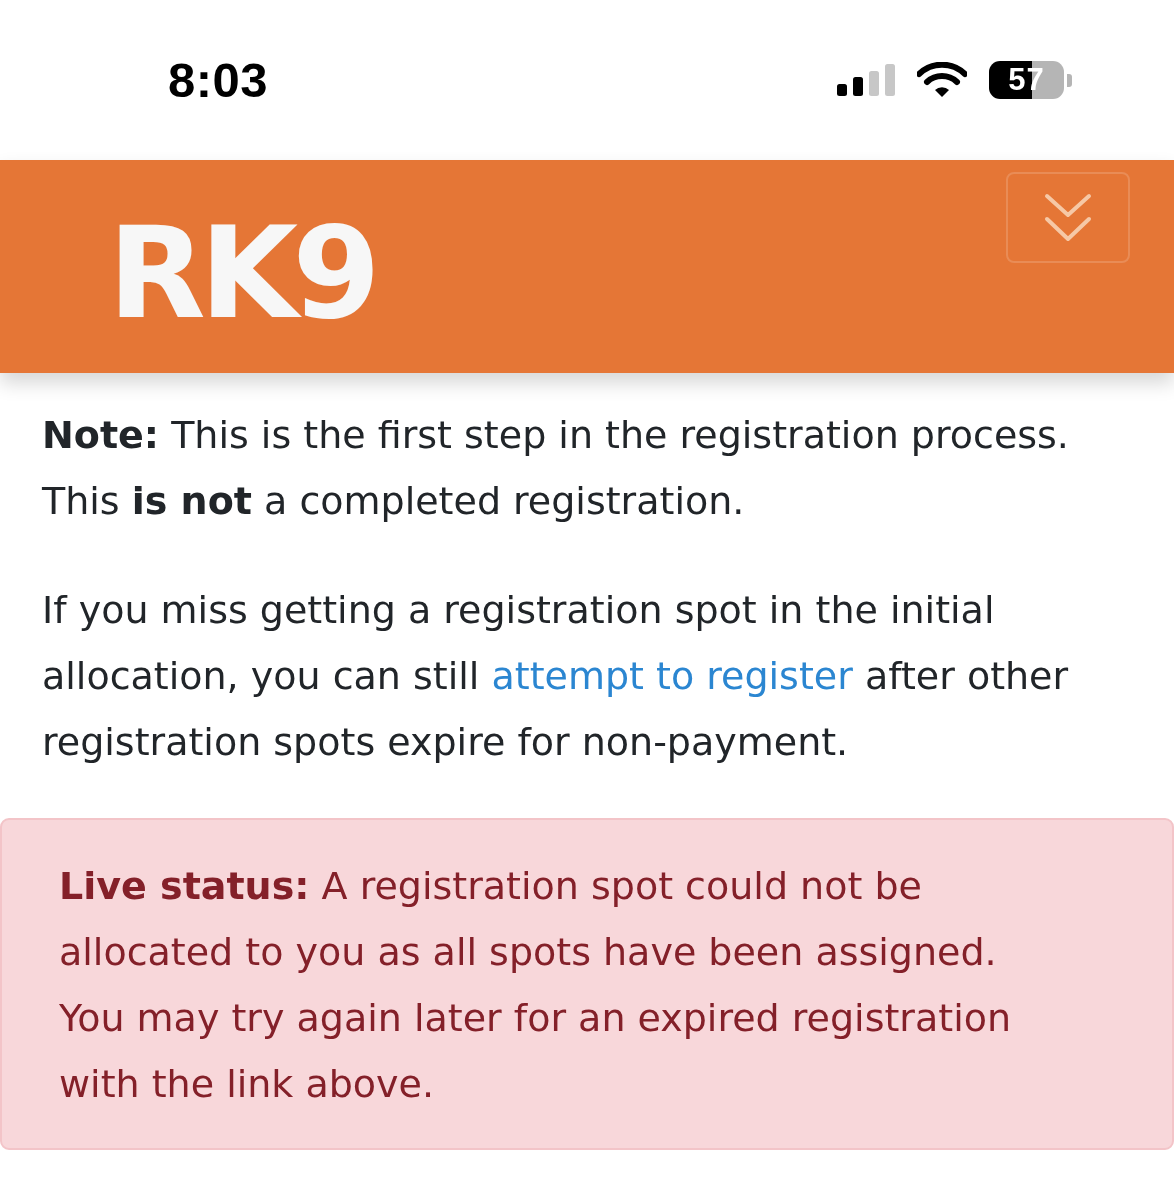 Image resolution: width=1174 pixels, height=1200 pixels. I want to click on double-chevron-down-icon, so click(1068, 217).